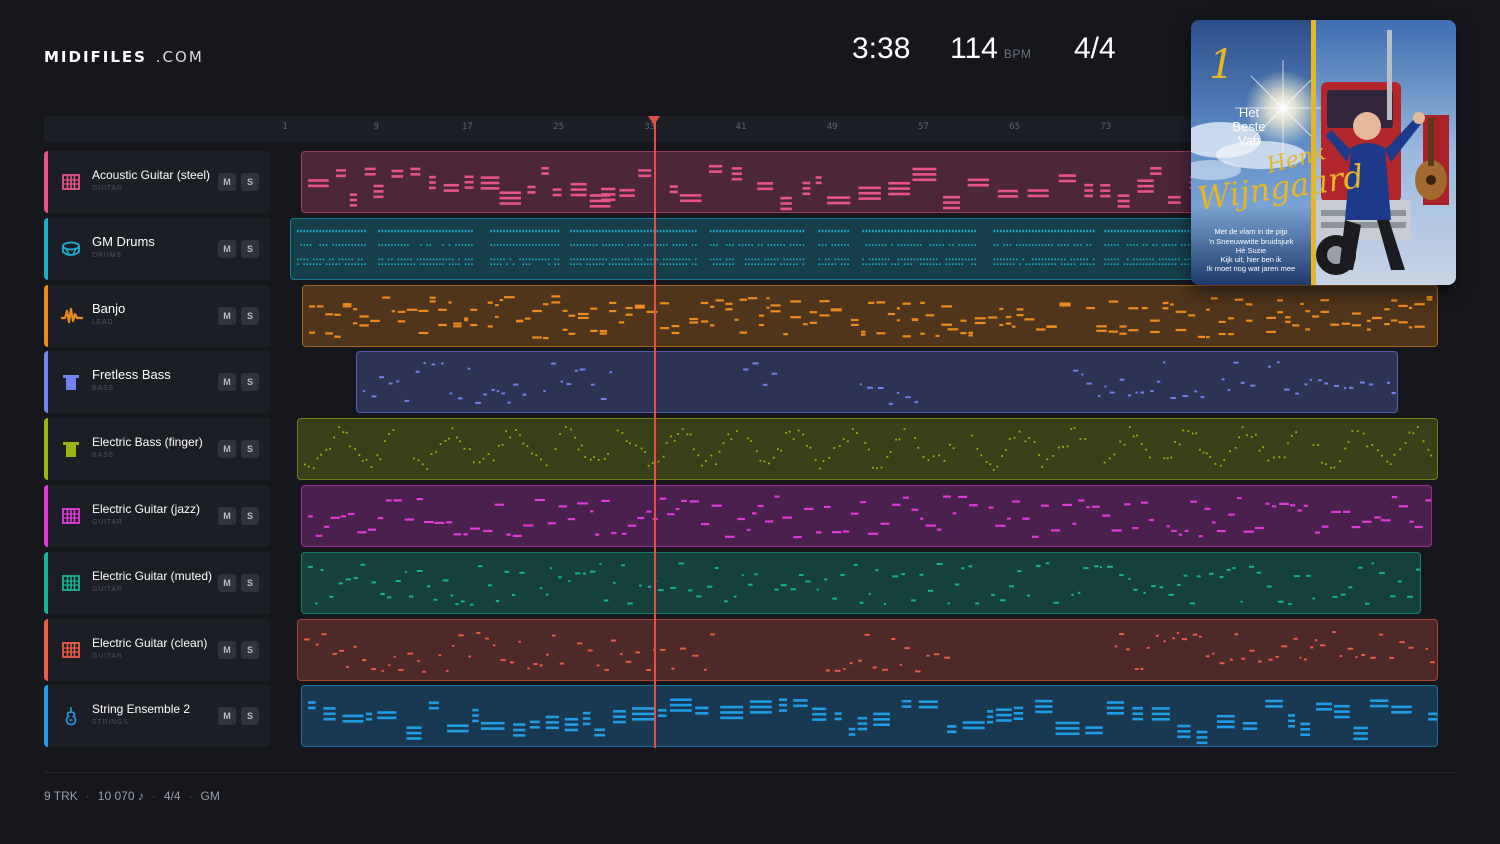  I want to click on track-name: GM Drums, so click(123, 241).